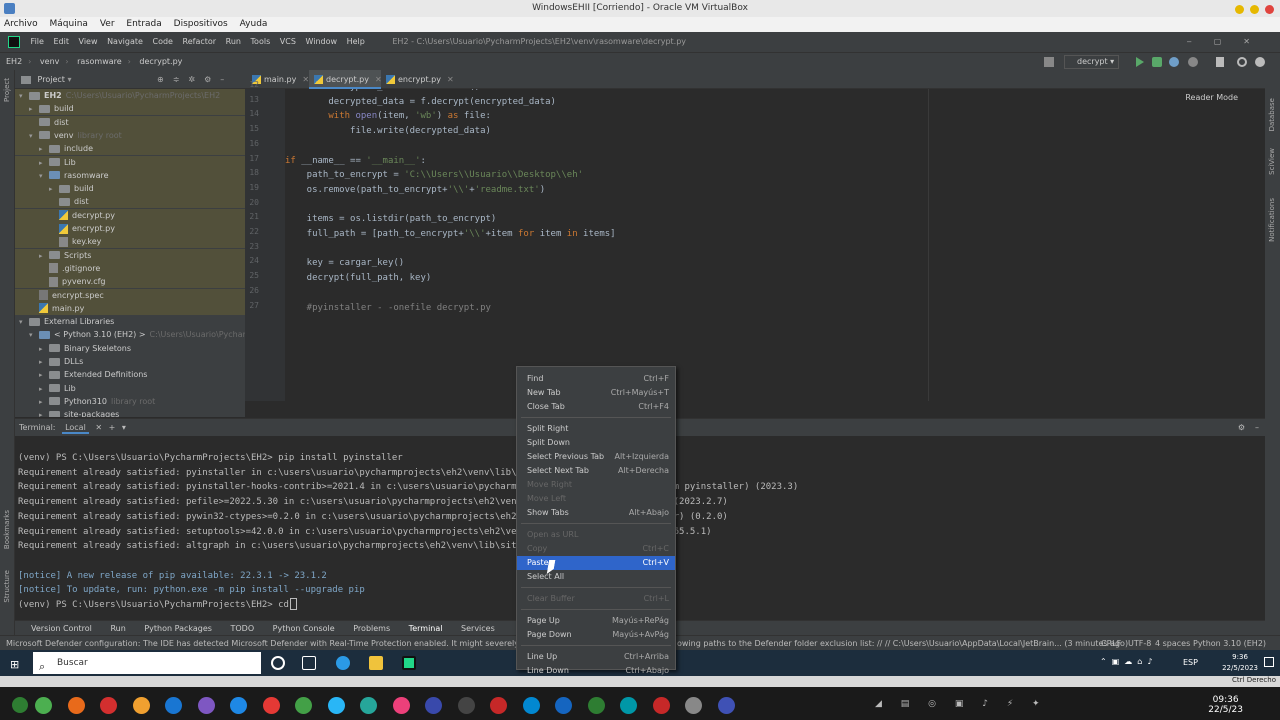 Image resolution: width=1280 pixels, height=720 pixels. What do you see at coordinates (130, 361) in the screenshot?
I see `tree-item: ▸ DLLs` at bounding box center [130, 361].